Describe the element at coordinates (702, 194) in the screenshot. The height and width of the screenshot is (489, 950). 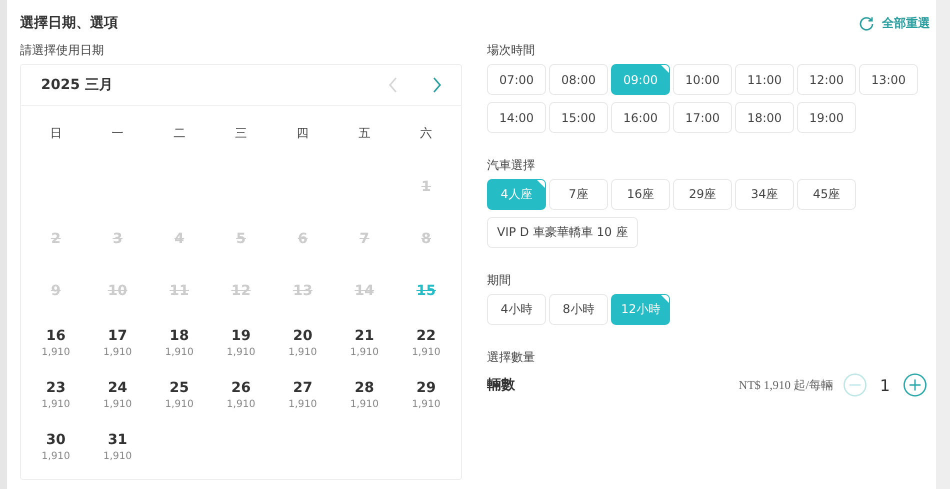
I see `option-button: 29座` at that location.